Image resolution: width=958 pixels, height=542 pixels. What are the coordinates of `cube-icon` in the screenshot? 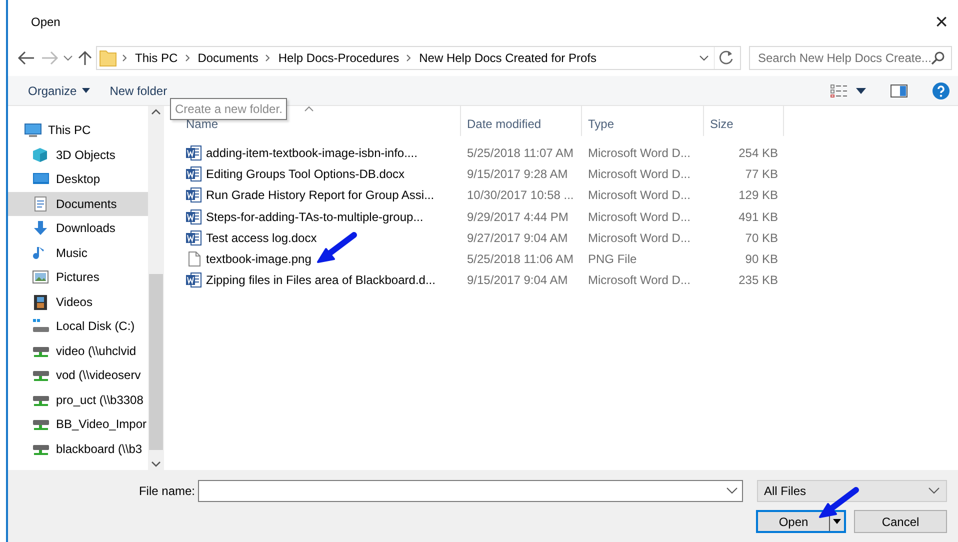 It's located at (41, 154).